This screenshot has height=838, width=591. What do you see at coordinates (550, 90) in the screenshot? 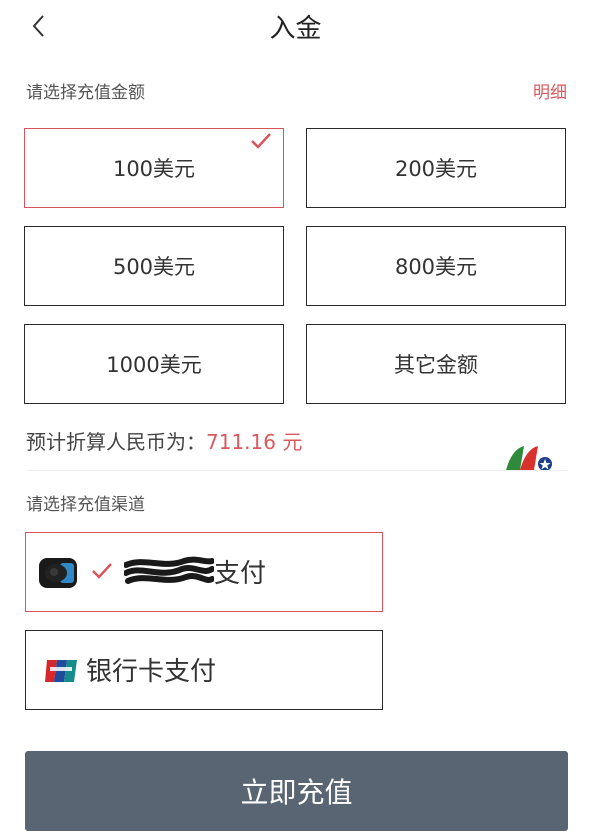
I see `detail-link: 明细` at bounding box center [550, 90].